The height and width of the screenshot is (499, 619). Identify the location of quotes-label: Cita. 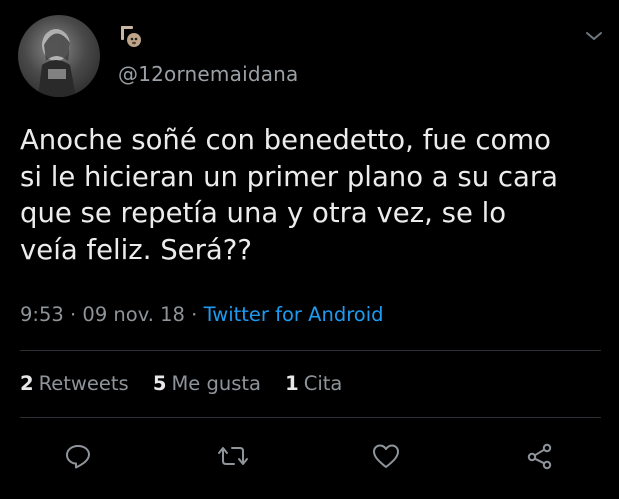
(323, 383).